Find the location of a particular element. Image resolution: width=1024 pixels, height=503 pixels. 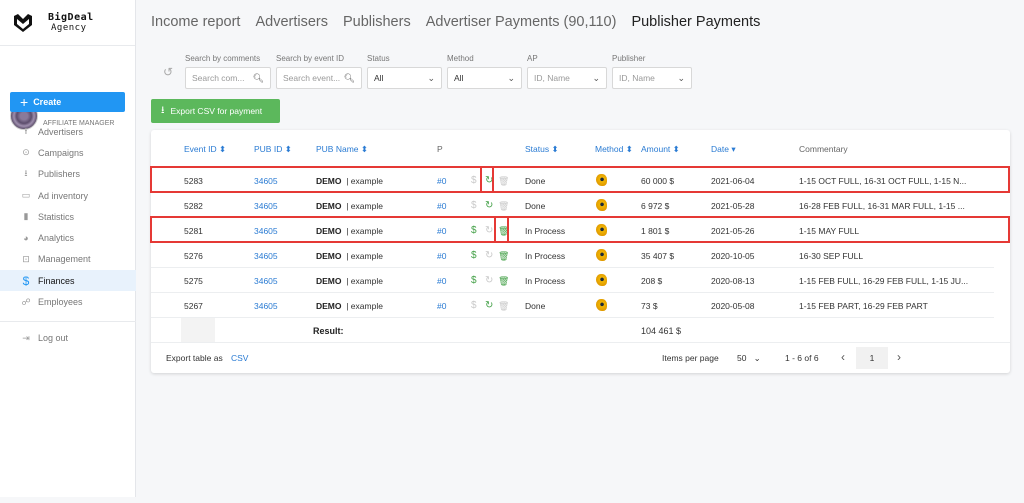

event-filter-label: Search by event ID is located at coordinates (310, 58).